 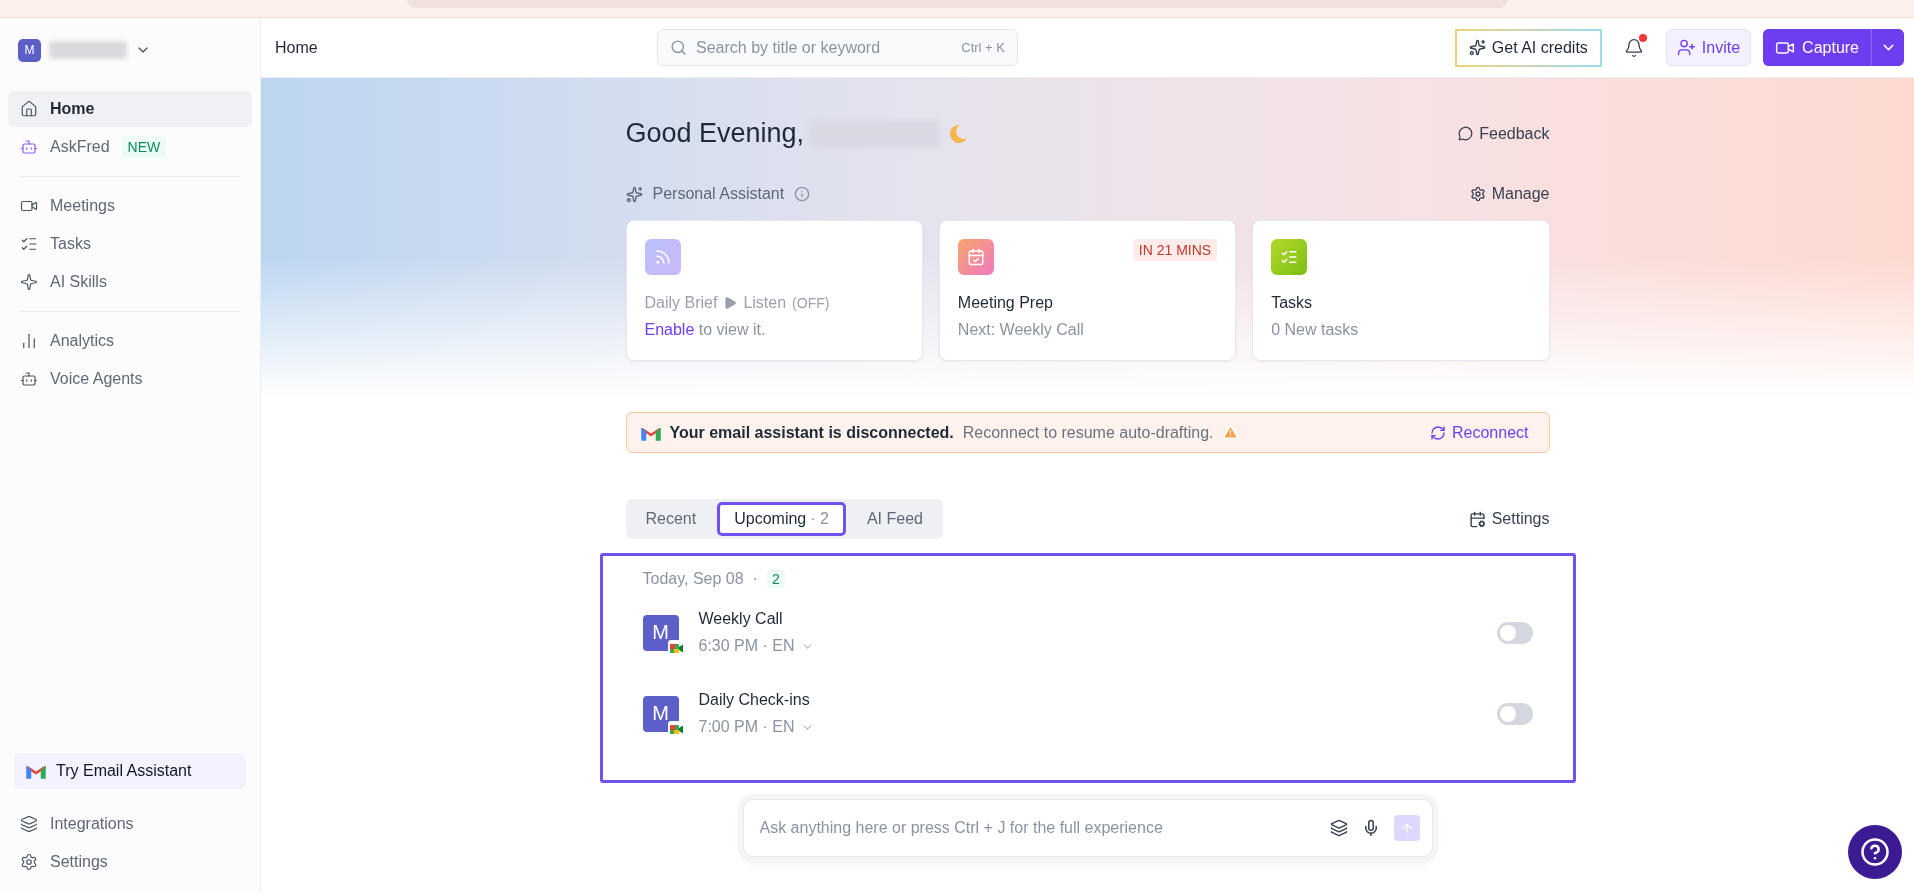 What do you see at coordinates (1528, 47) in the screenshot?
I see `ai-credits-button: Get AI credits` at bounding box center [1528, 47].